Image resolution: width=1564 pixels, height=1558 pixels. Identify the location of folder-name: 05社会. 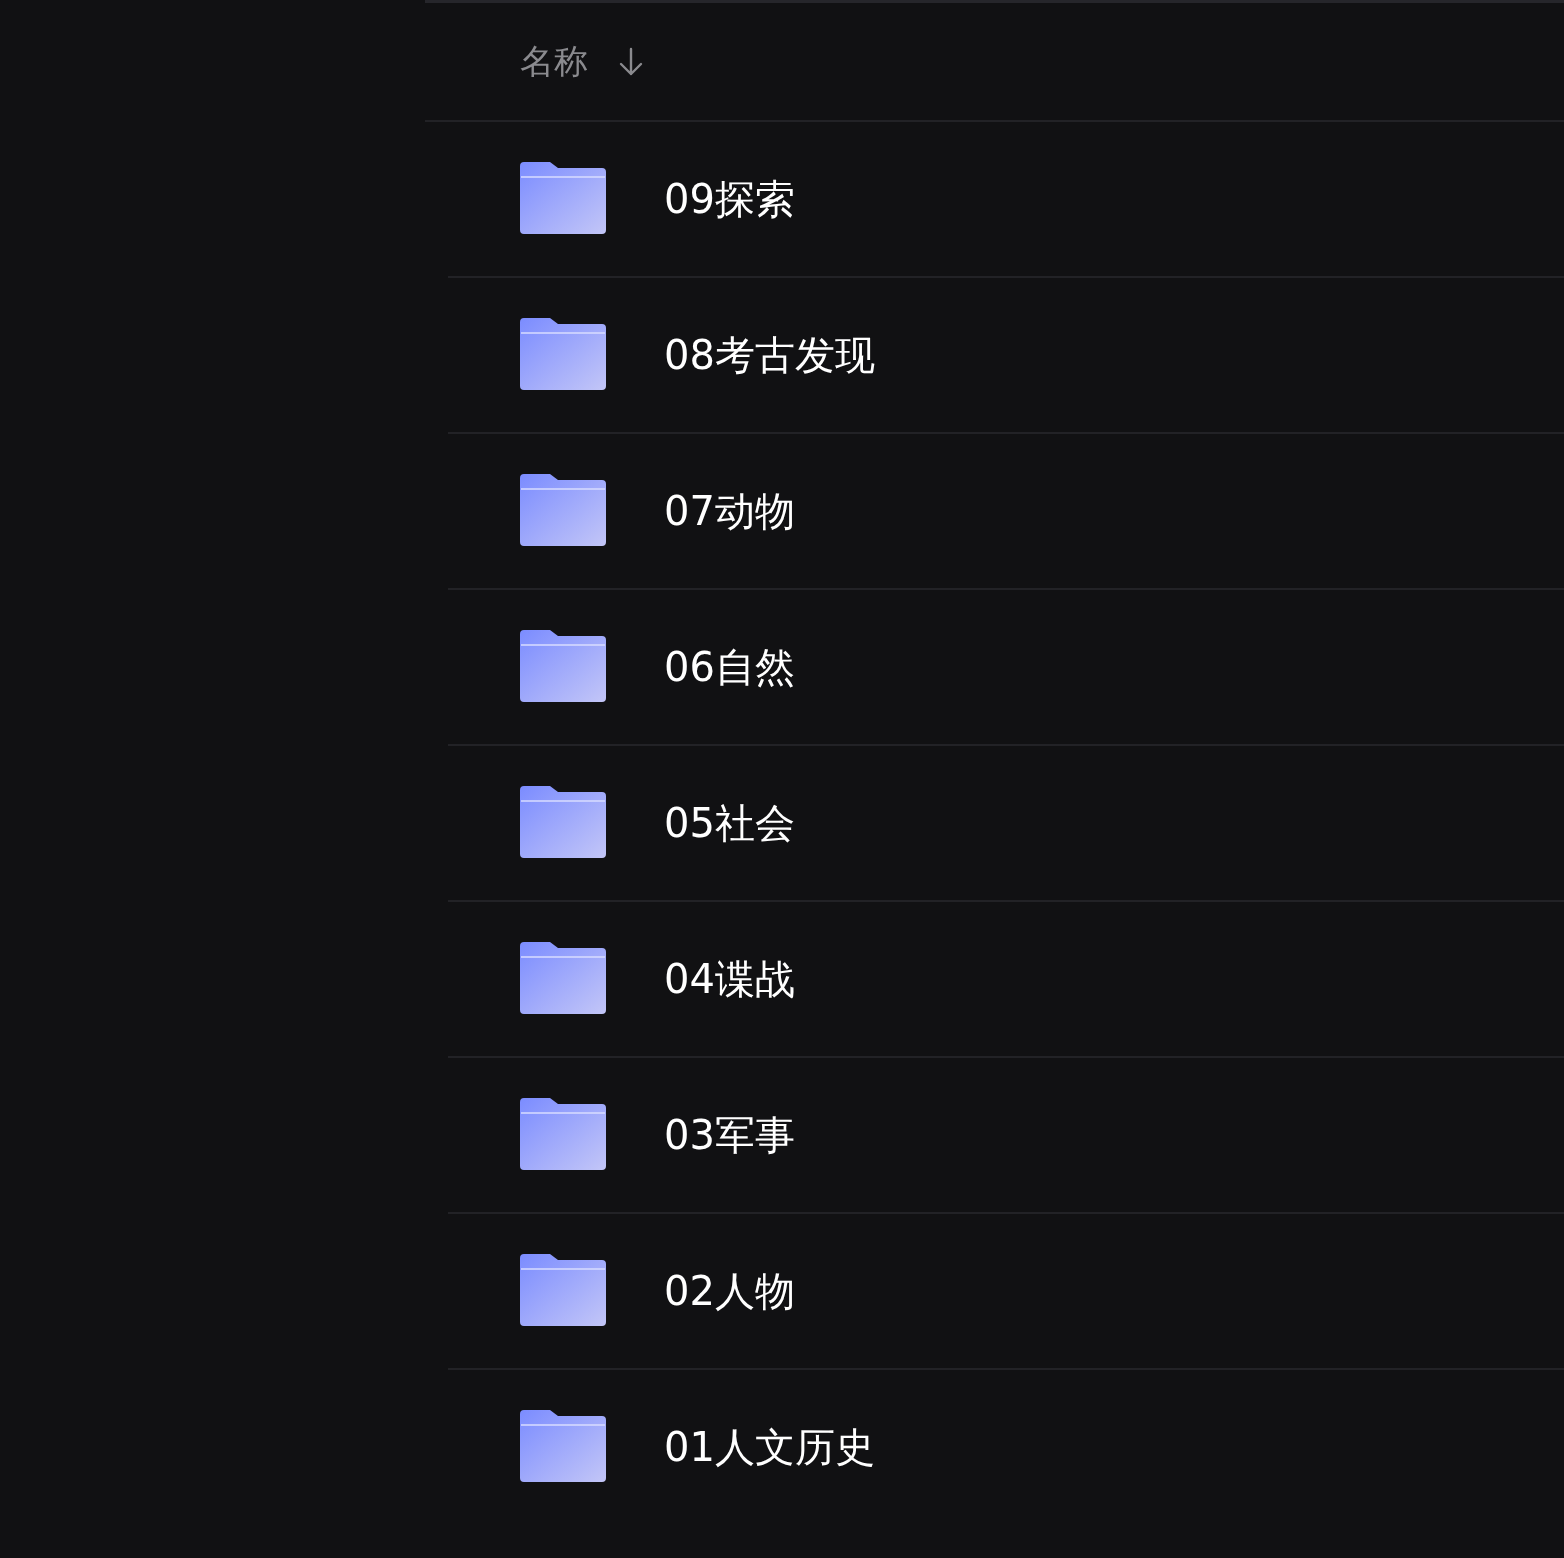
(729, 823).